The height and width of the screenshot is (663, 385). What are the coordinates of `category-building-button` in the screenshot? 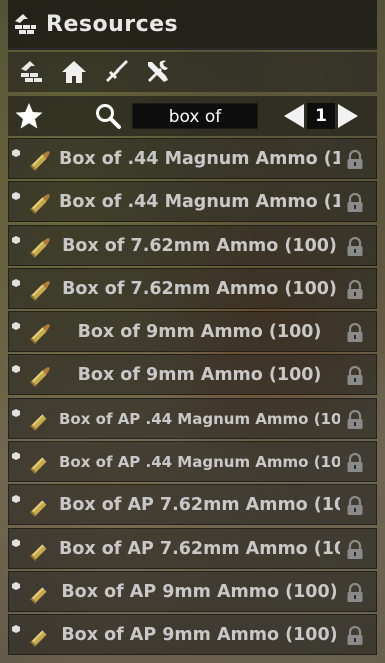 It's located at (74, 72).